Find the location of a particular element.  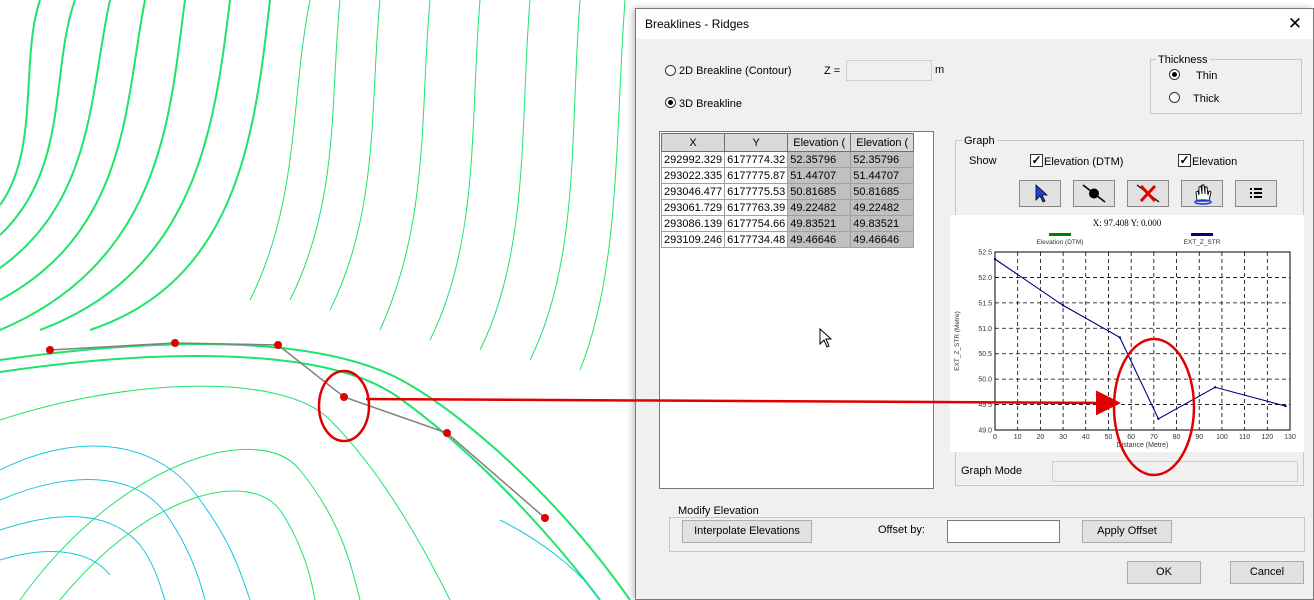

delete-point-button is located at coordinates (1148, 193).